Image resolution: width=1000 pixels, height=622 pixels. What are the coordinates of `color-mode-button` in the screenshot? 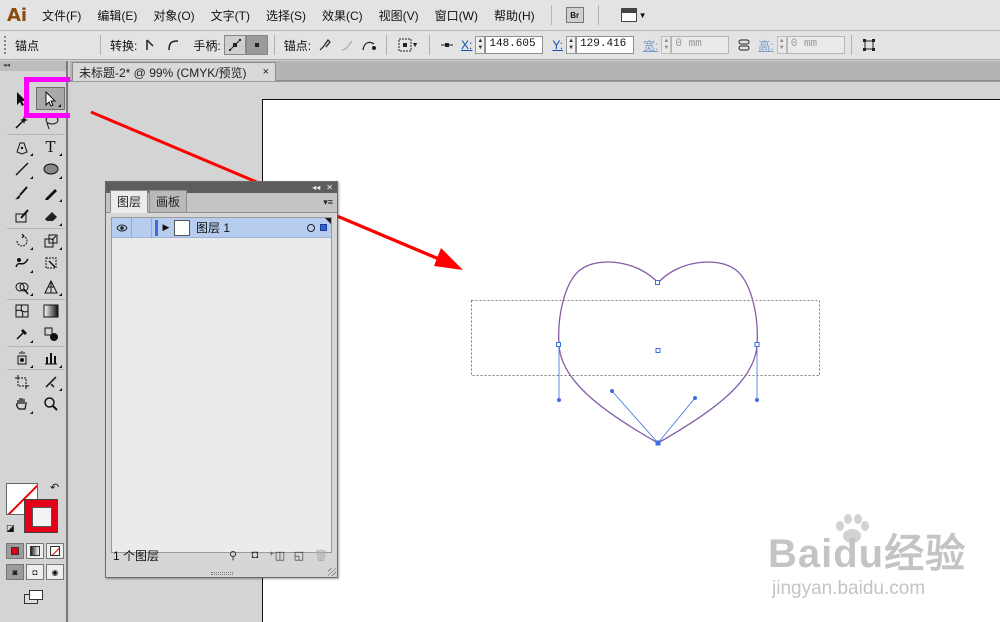 It's located at (15, 551).